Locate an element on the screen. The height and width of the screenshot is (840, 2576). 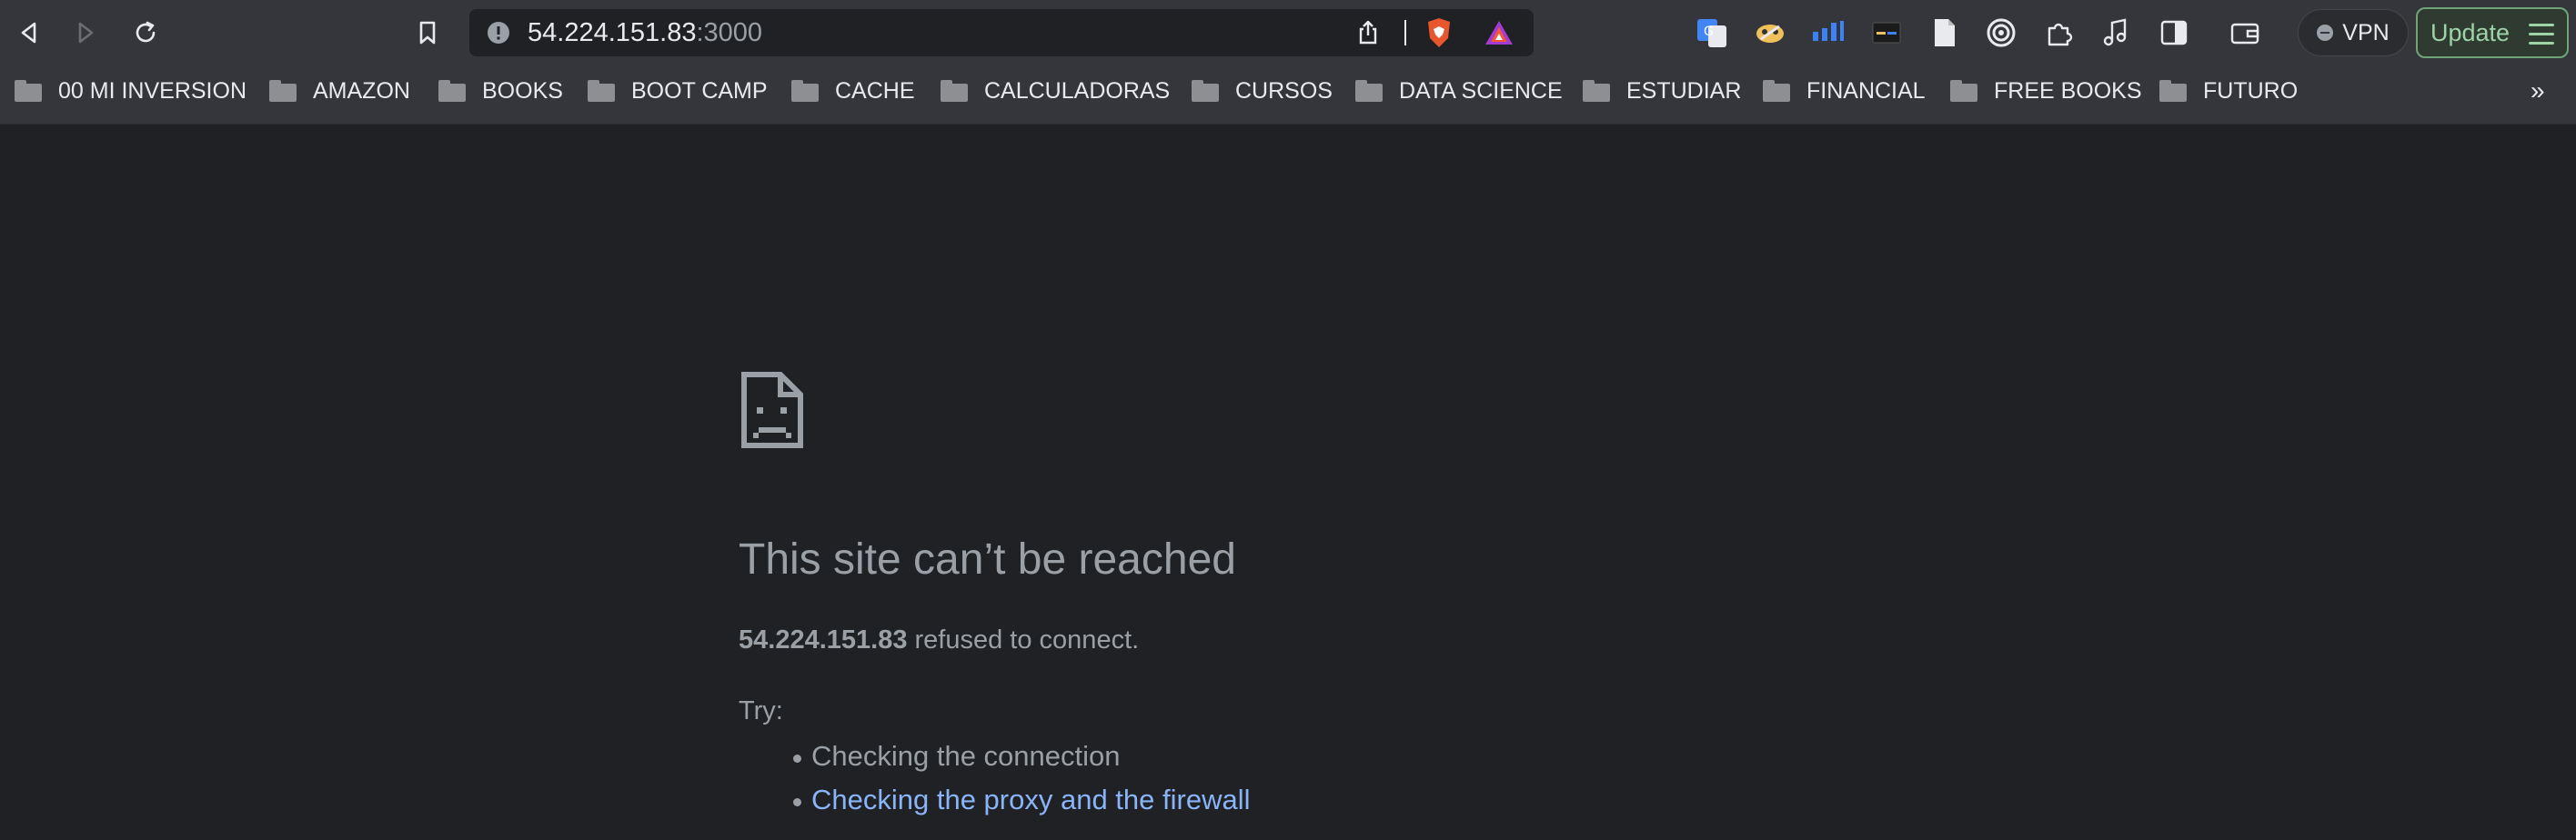
bookmark-label: BOOKS is located at coordinates (522, 91).